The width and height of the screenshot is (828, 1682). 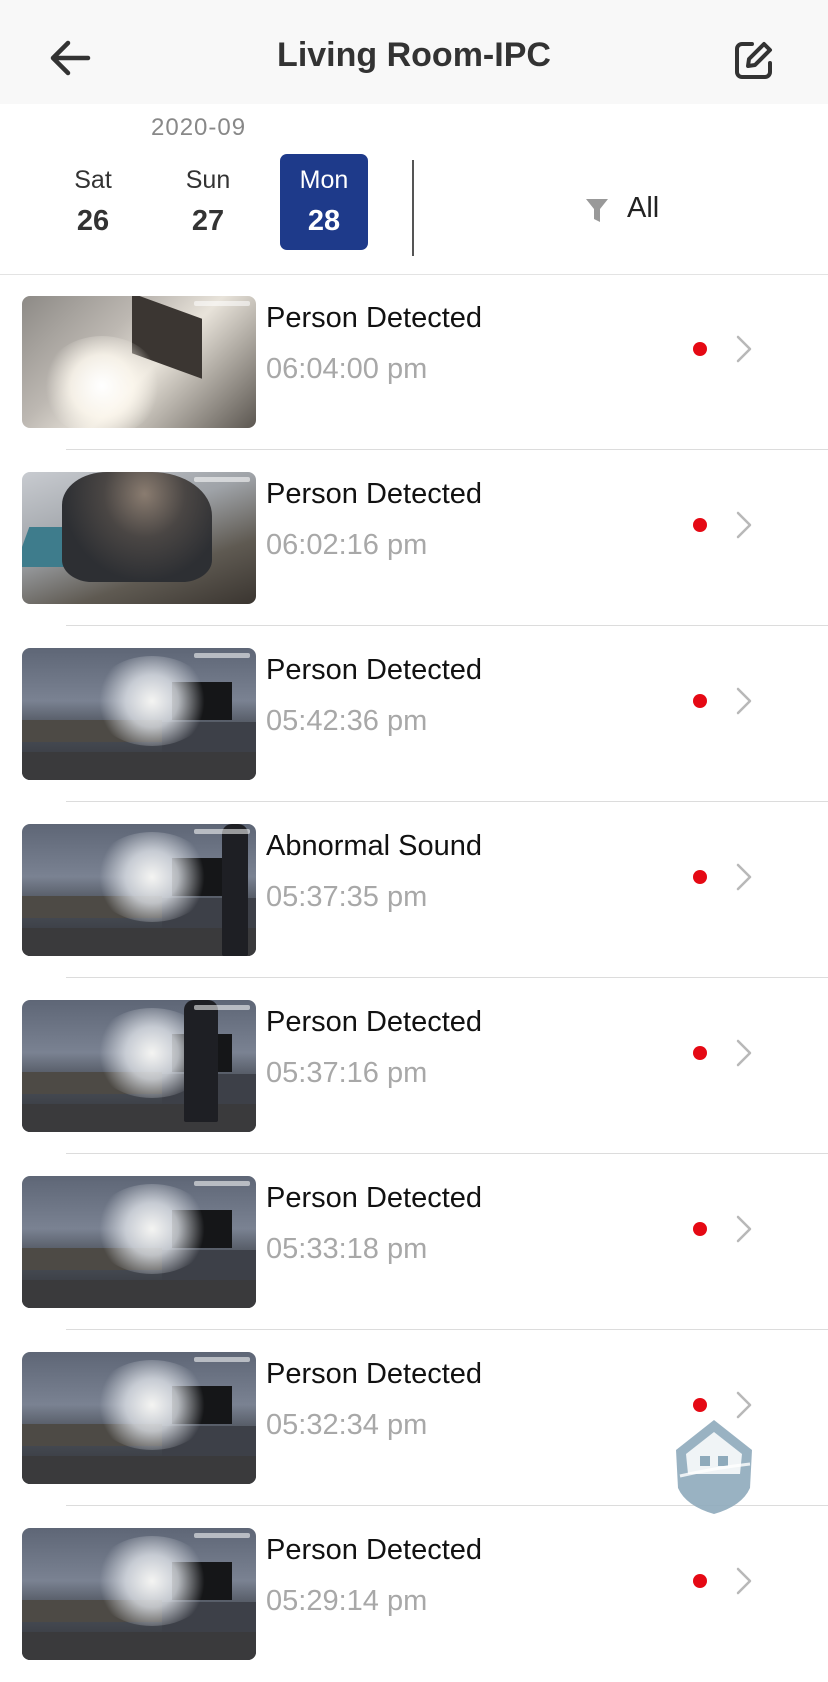 What do you see at coordinates (347, 1601) in the screenshot?
I see `event-time: 05:29:14 pm` at bounding box center [347, 1601].